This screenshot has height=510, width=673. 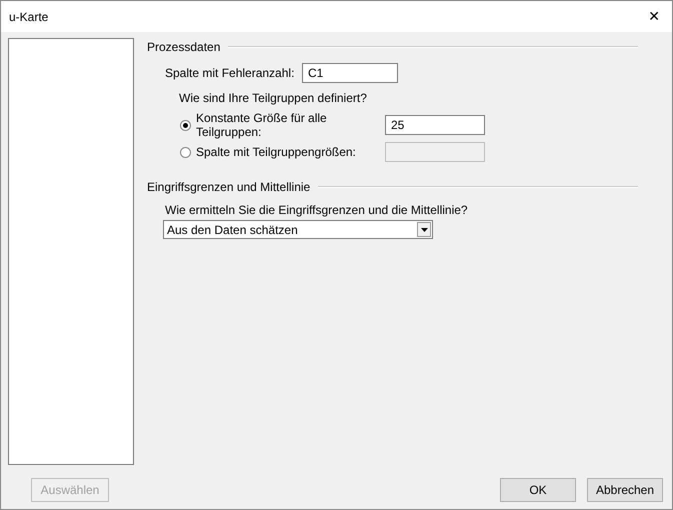 I want to click on window-title: u-Karte, so click(x=28, y=17).